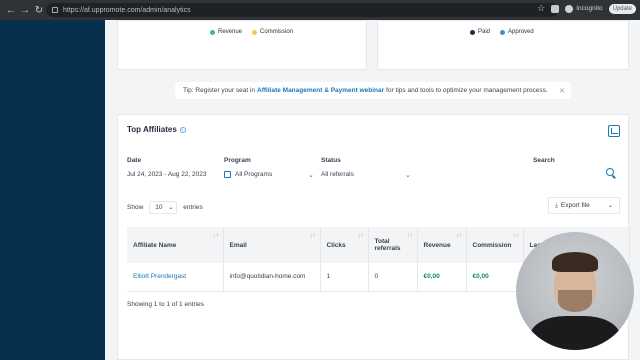 Image resolution: width=640 pixels, height=360 pixels. What do you see at coordinates (277, 32) in the screenshot?
I see `legend-label: Commission` at bounding box center [277, 32].